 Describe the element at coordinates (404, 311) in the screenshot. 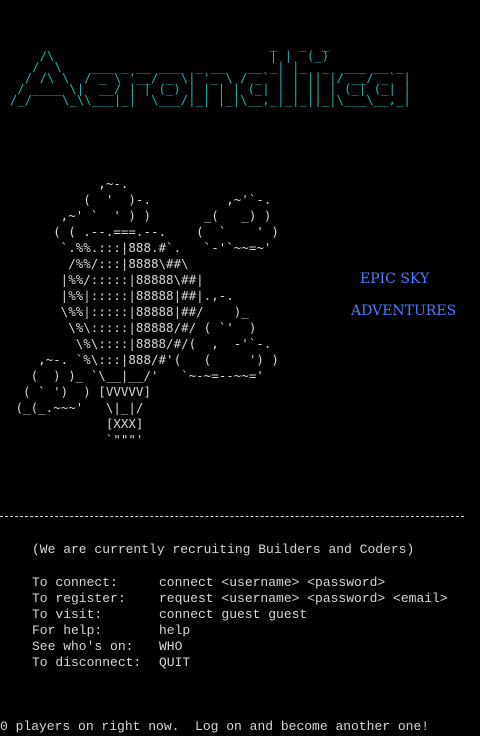

I see `tagline-adventures: ADVENTURES` at that location.